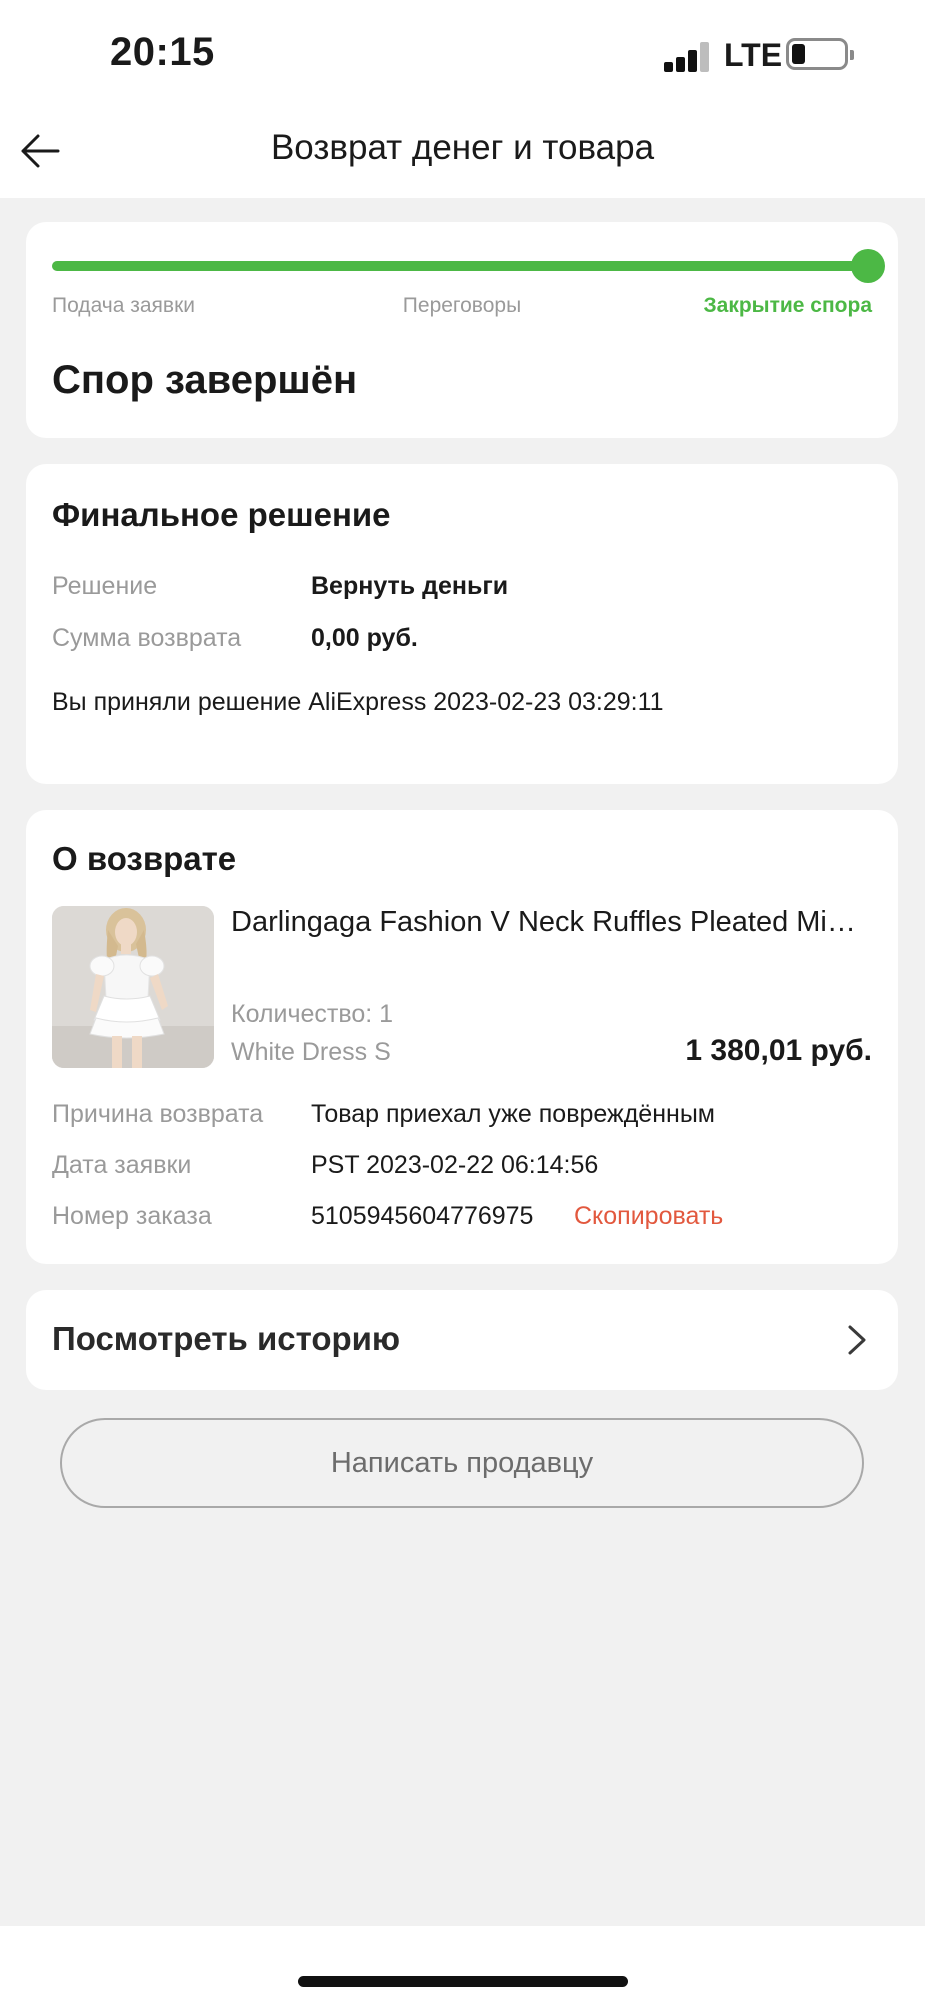  What do you see at coordinates (122, 1165) in the screenshot?
I see `request-date-label: Дата заявки` at bounding box center [122, 1165].